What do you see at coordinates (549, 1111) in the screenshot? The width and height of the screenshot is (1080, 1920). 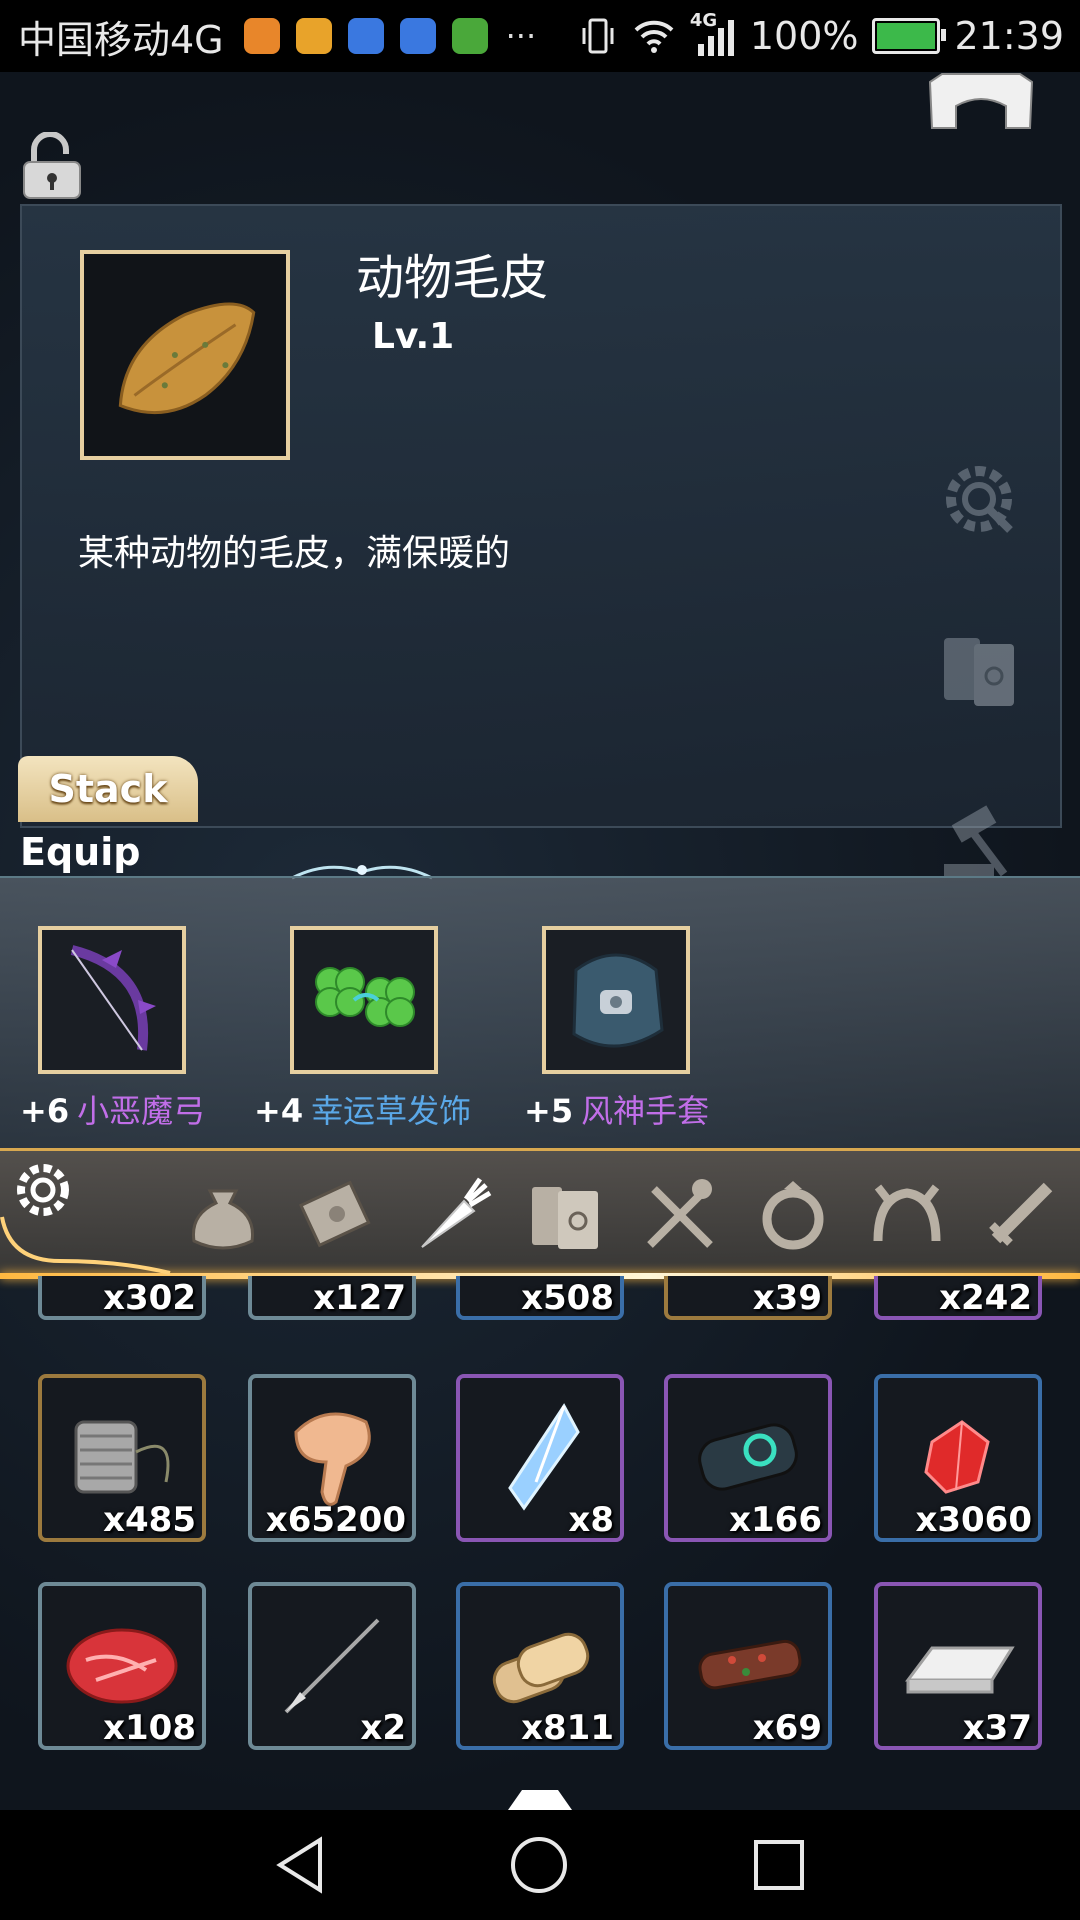 I see `enhance-level: +5` at bounding box center [549, 1111].